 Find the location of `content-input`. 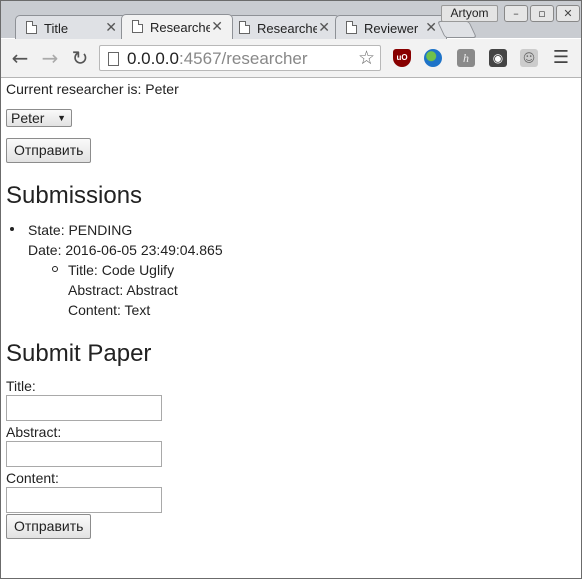

content-input is located at coordinates (84, 500).